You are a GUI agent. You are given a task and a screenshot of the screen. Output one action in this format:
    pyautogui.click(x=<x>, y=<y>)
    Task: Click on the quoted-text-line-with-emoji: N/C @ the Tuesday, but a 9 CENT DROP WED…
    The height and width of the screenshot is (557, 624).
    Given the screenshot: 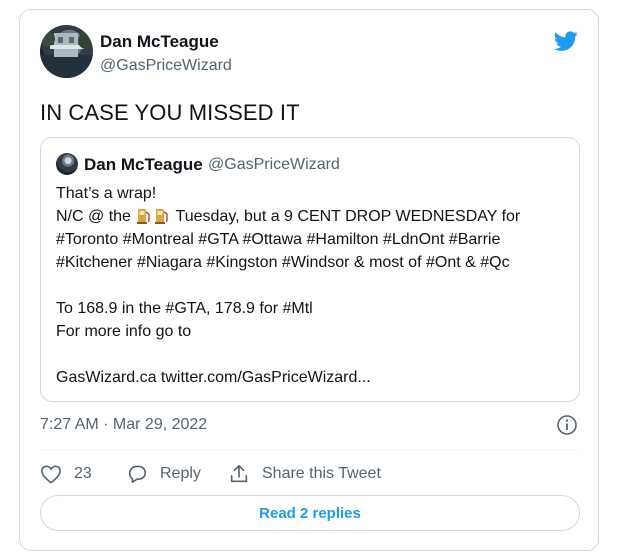 What is the action you would take?
    pyautogui.click(x=288, y=216)
    